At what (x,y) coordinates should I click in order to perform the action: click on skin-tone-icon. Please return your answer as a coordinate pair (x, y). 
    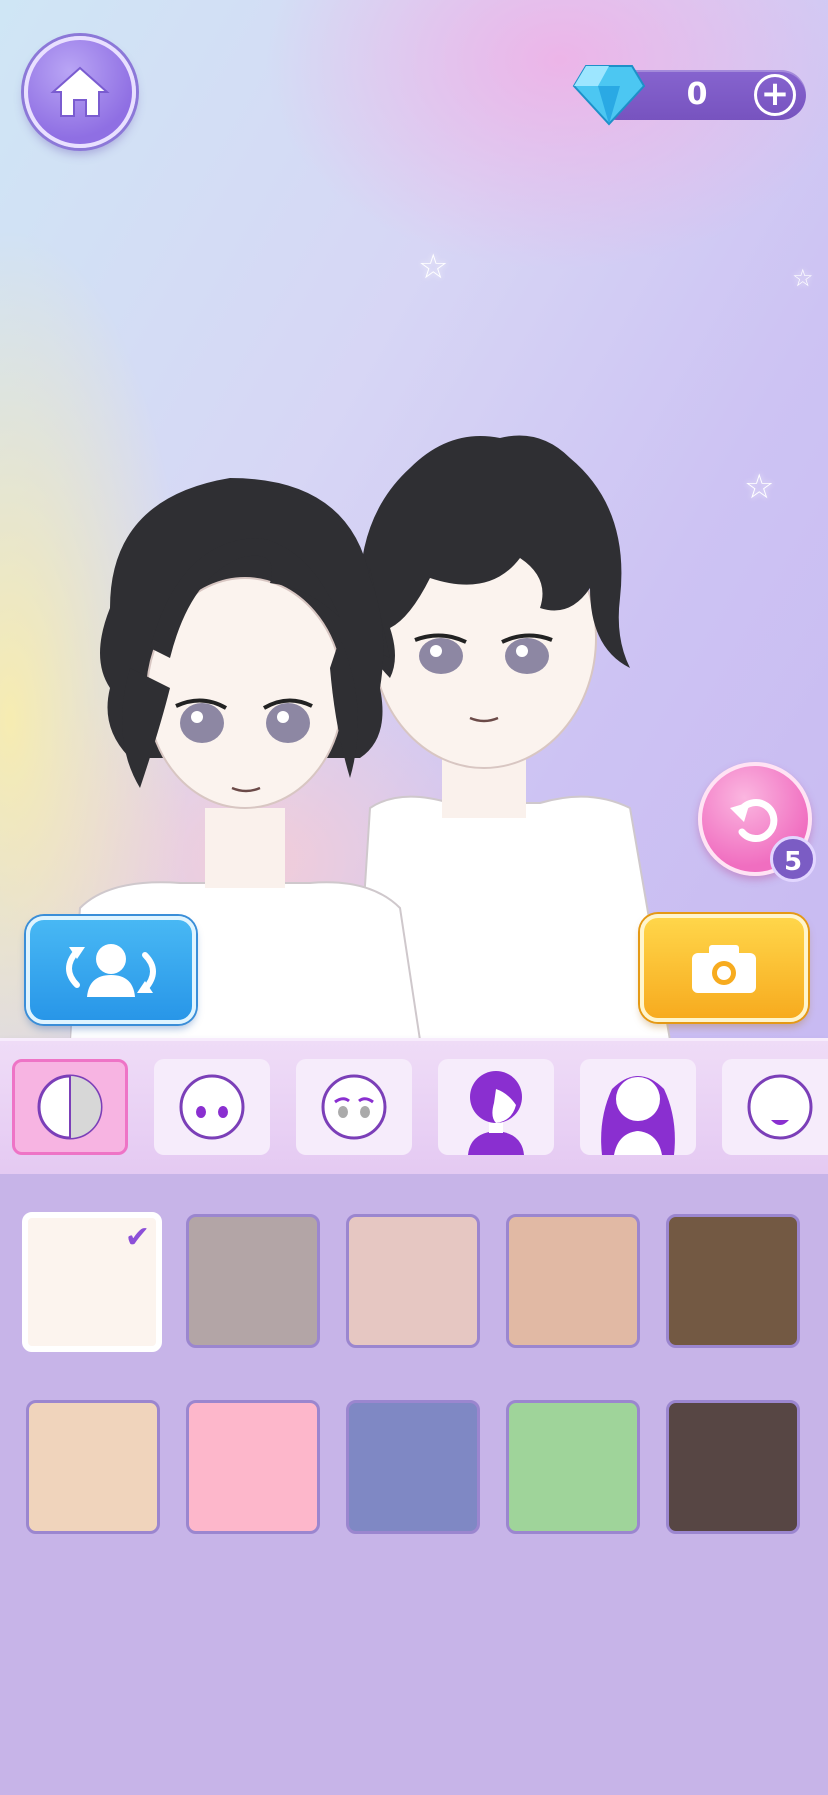
    Looking at the image, I should click on (70, 1107).